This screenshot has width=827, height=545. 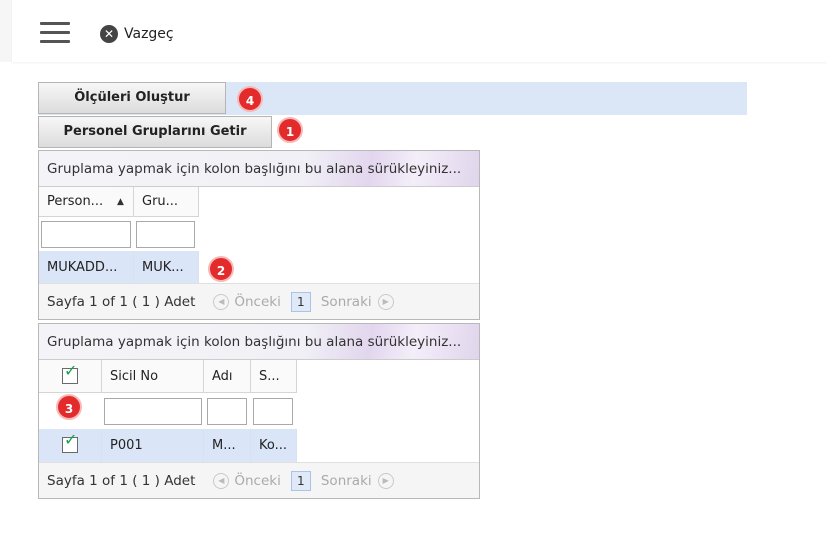 I want to click on filter-input-surname, so click(x=273, y=411).